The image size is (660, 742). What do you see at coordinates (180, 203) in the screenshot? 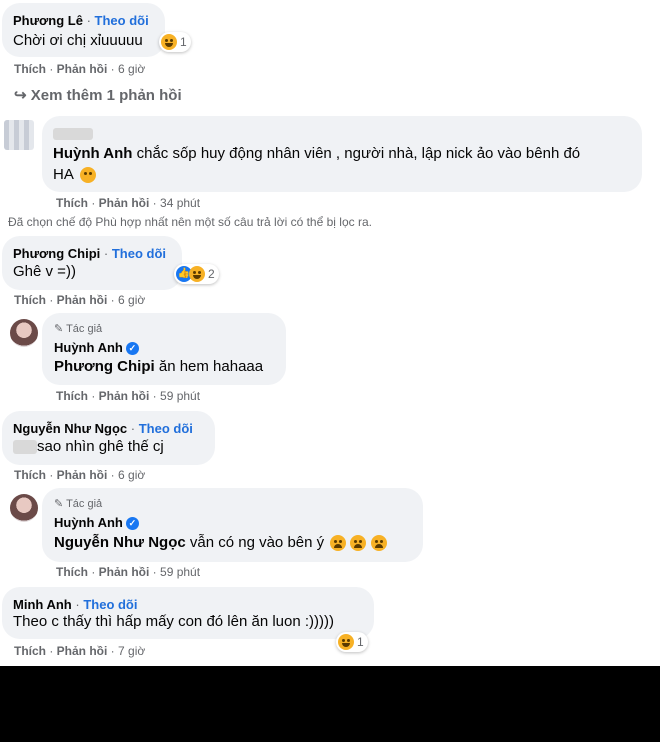
I see `timestamp: 34 phút` at bounding box center [180, 203].